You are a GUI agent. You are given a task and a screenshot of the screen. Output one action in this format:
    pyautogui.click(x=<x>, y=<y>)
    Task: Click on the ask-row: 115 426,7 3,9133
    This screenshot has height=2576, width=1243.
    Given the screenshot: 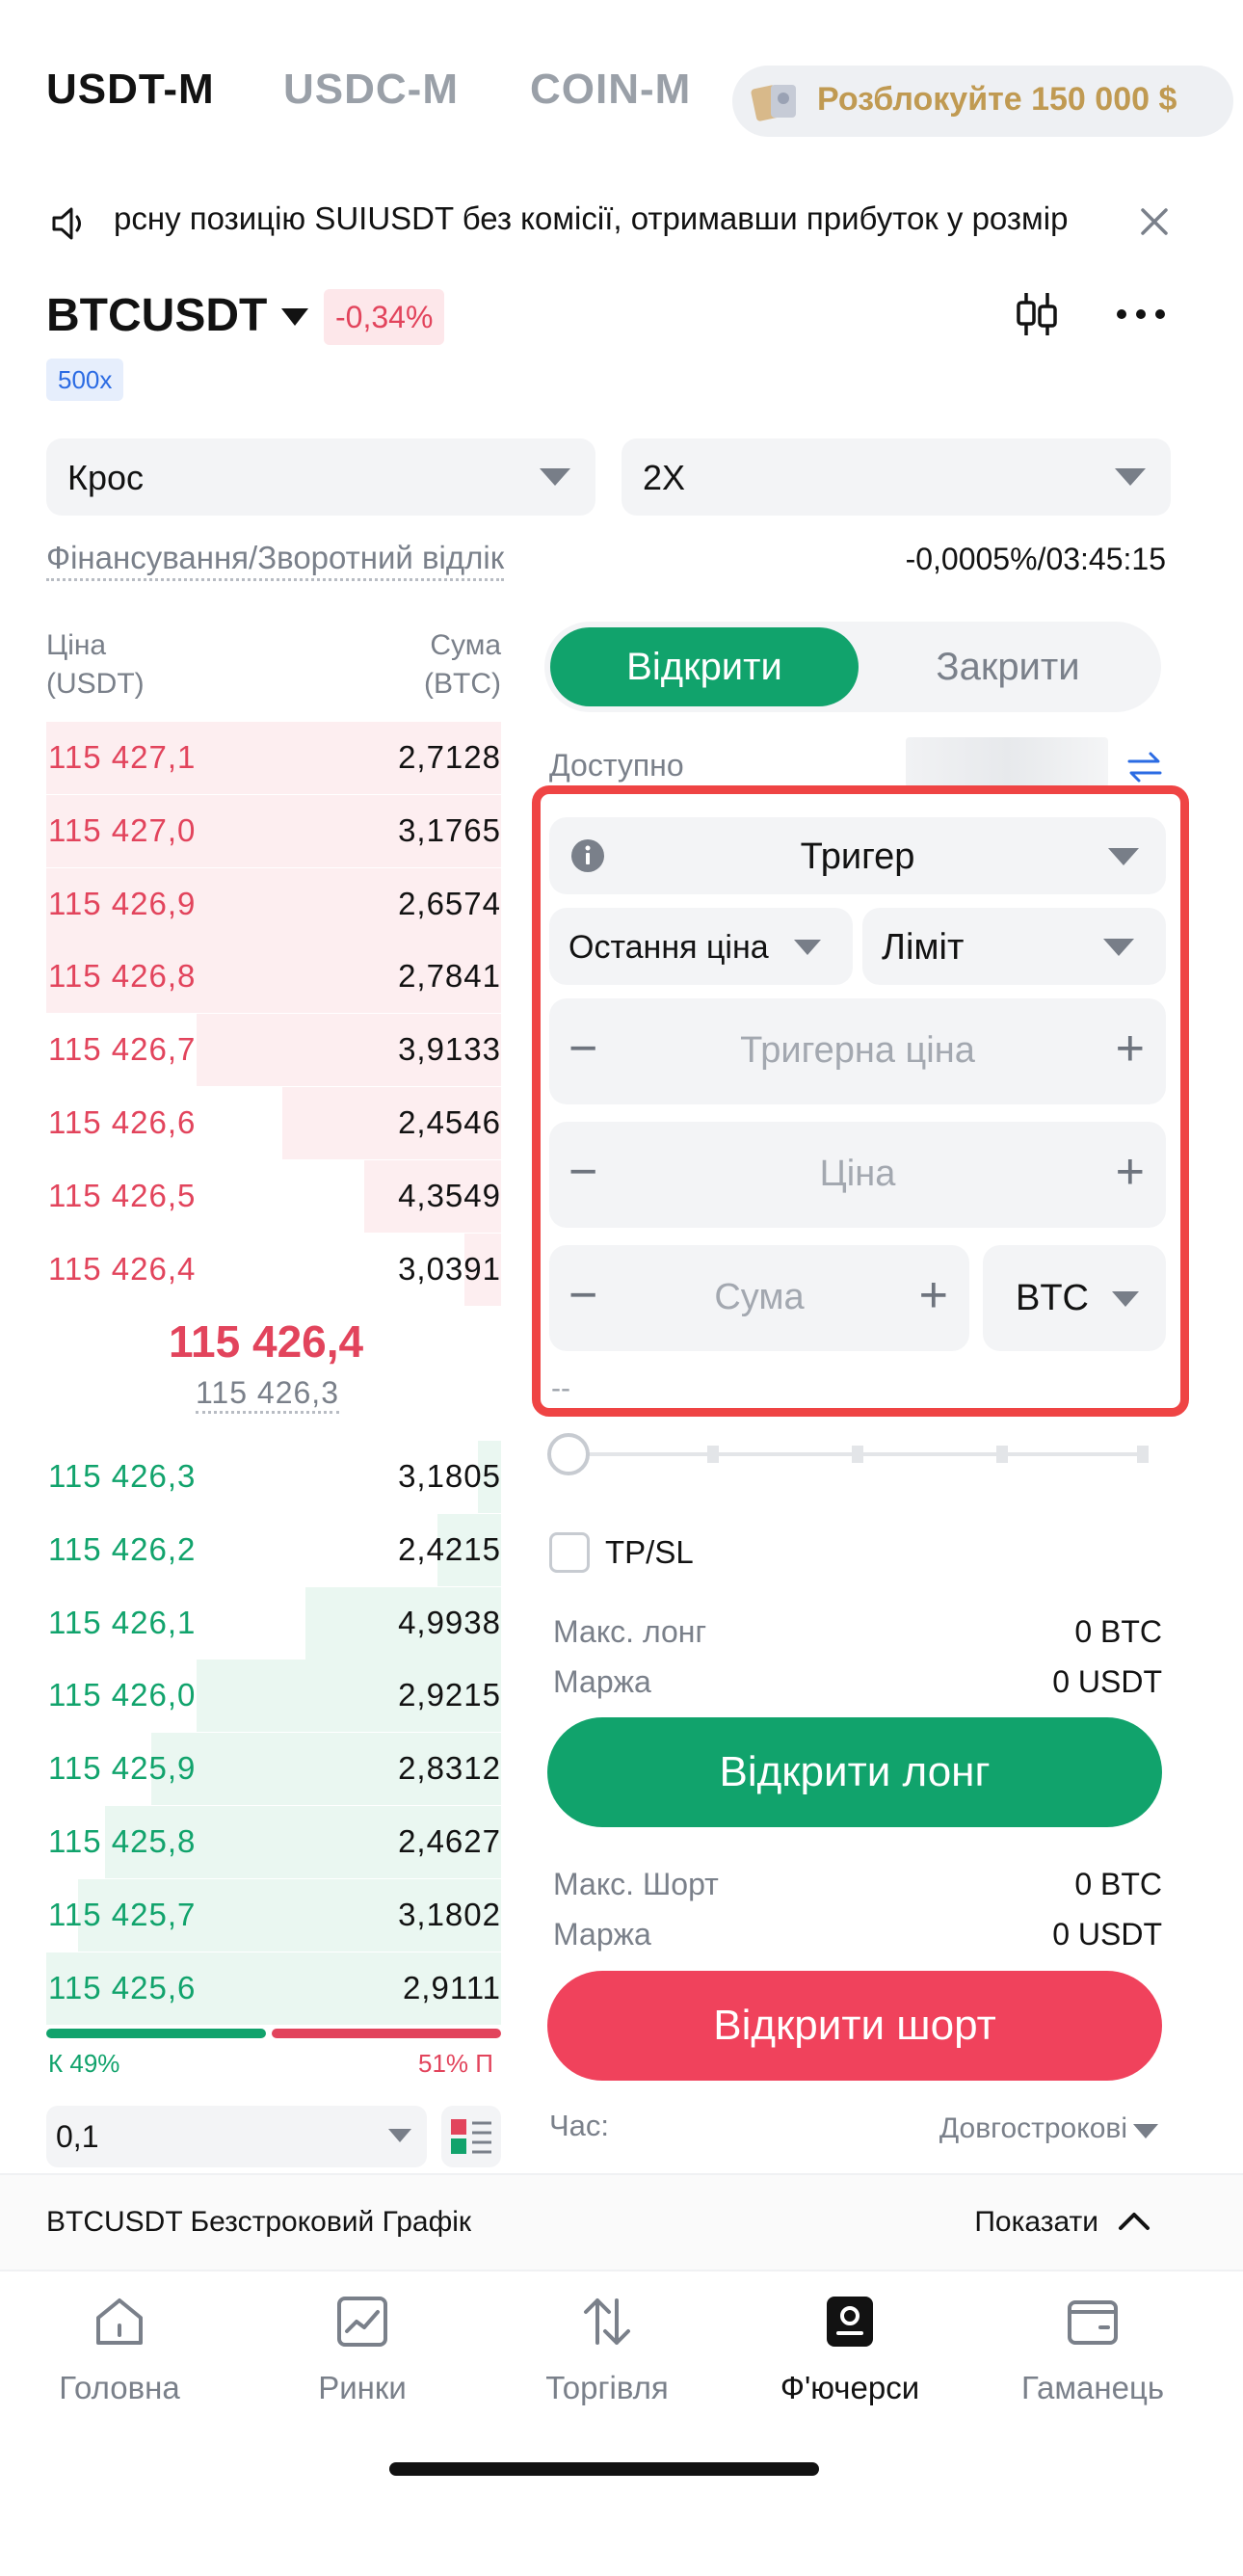 What is the action you would take?
    pyautogui.click(x=273, y=1050)
    